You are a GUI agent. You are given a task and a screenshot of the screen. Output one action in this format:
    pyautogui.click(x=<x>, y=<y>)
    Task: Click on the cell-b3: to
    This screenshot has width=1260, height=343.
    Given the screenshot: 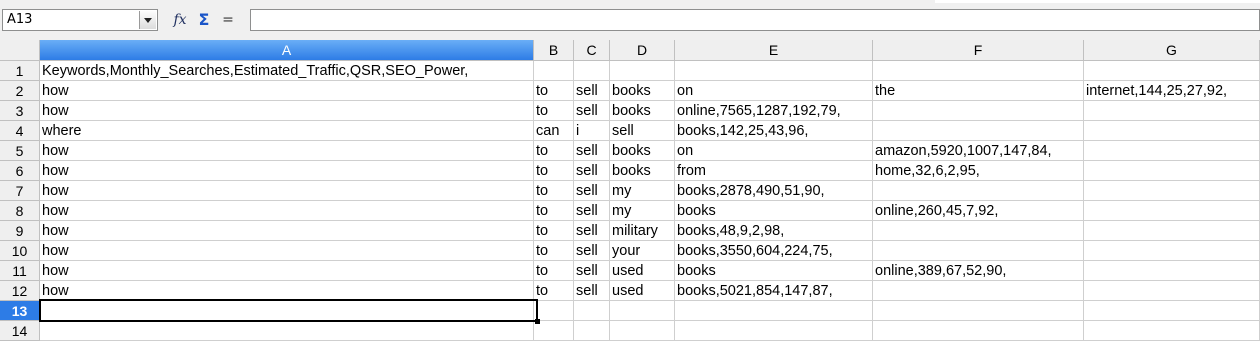 What is the action you would take?
    pyautogui.click(x=554, y=111)
    